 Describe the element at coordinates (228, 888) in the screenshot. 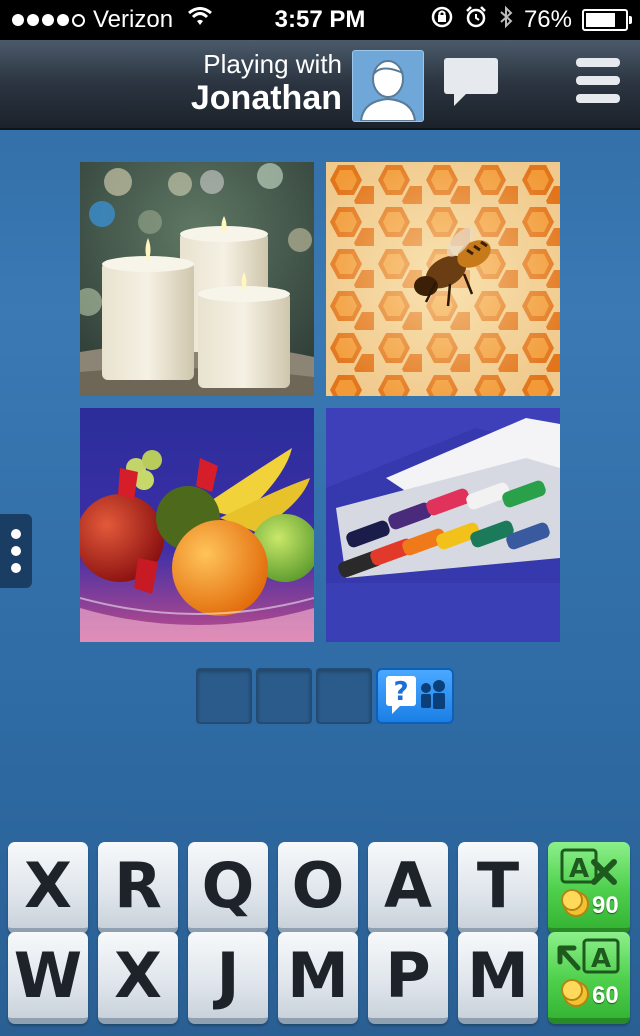

I see `letter-key: Q` at that location.